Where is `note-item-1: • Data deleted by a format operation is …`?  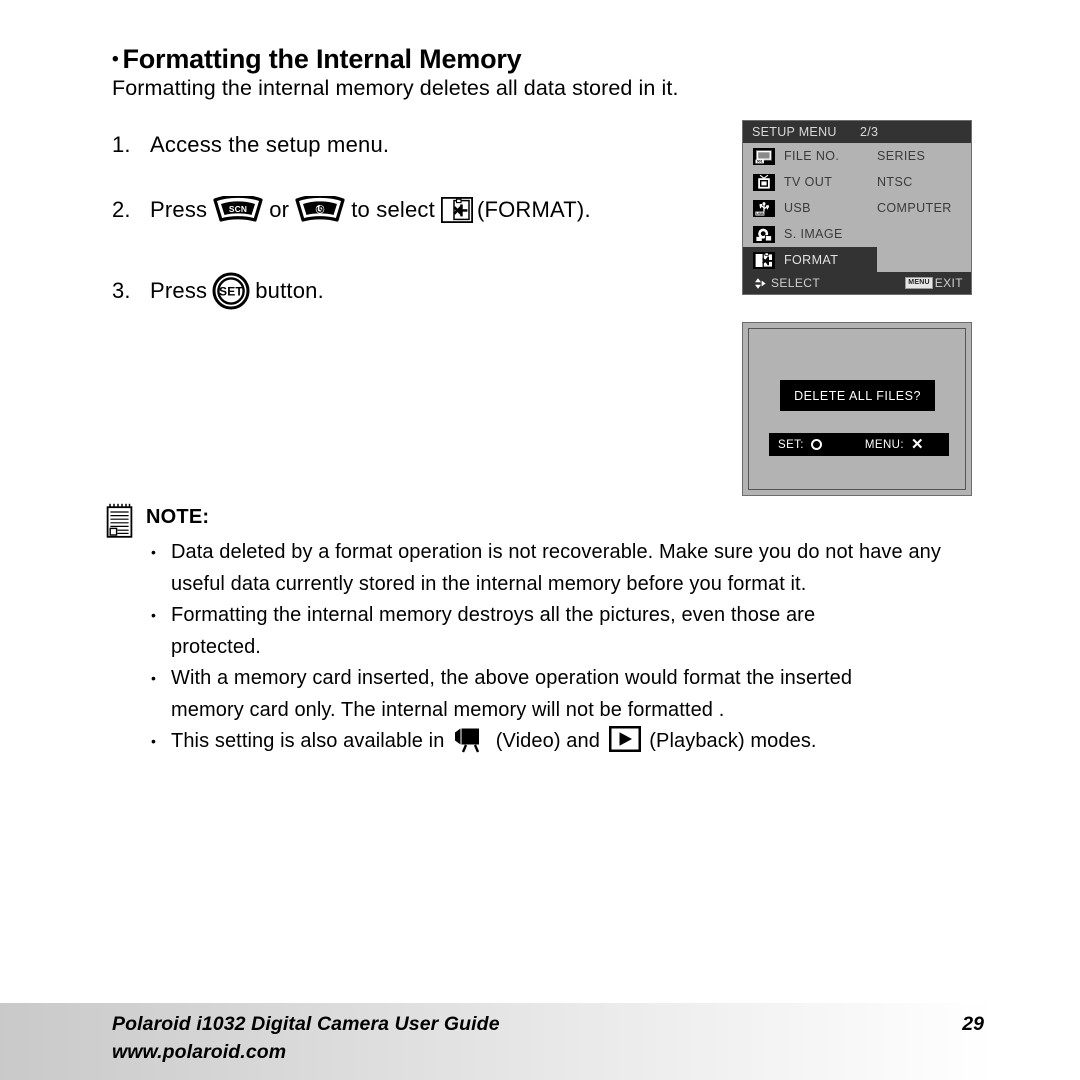
note-item-1: • Data deleted by a format operation is … is located at coordinates (560, 568).